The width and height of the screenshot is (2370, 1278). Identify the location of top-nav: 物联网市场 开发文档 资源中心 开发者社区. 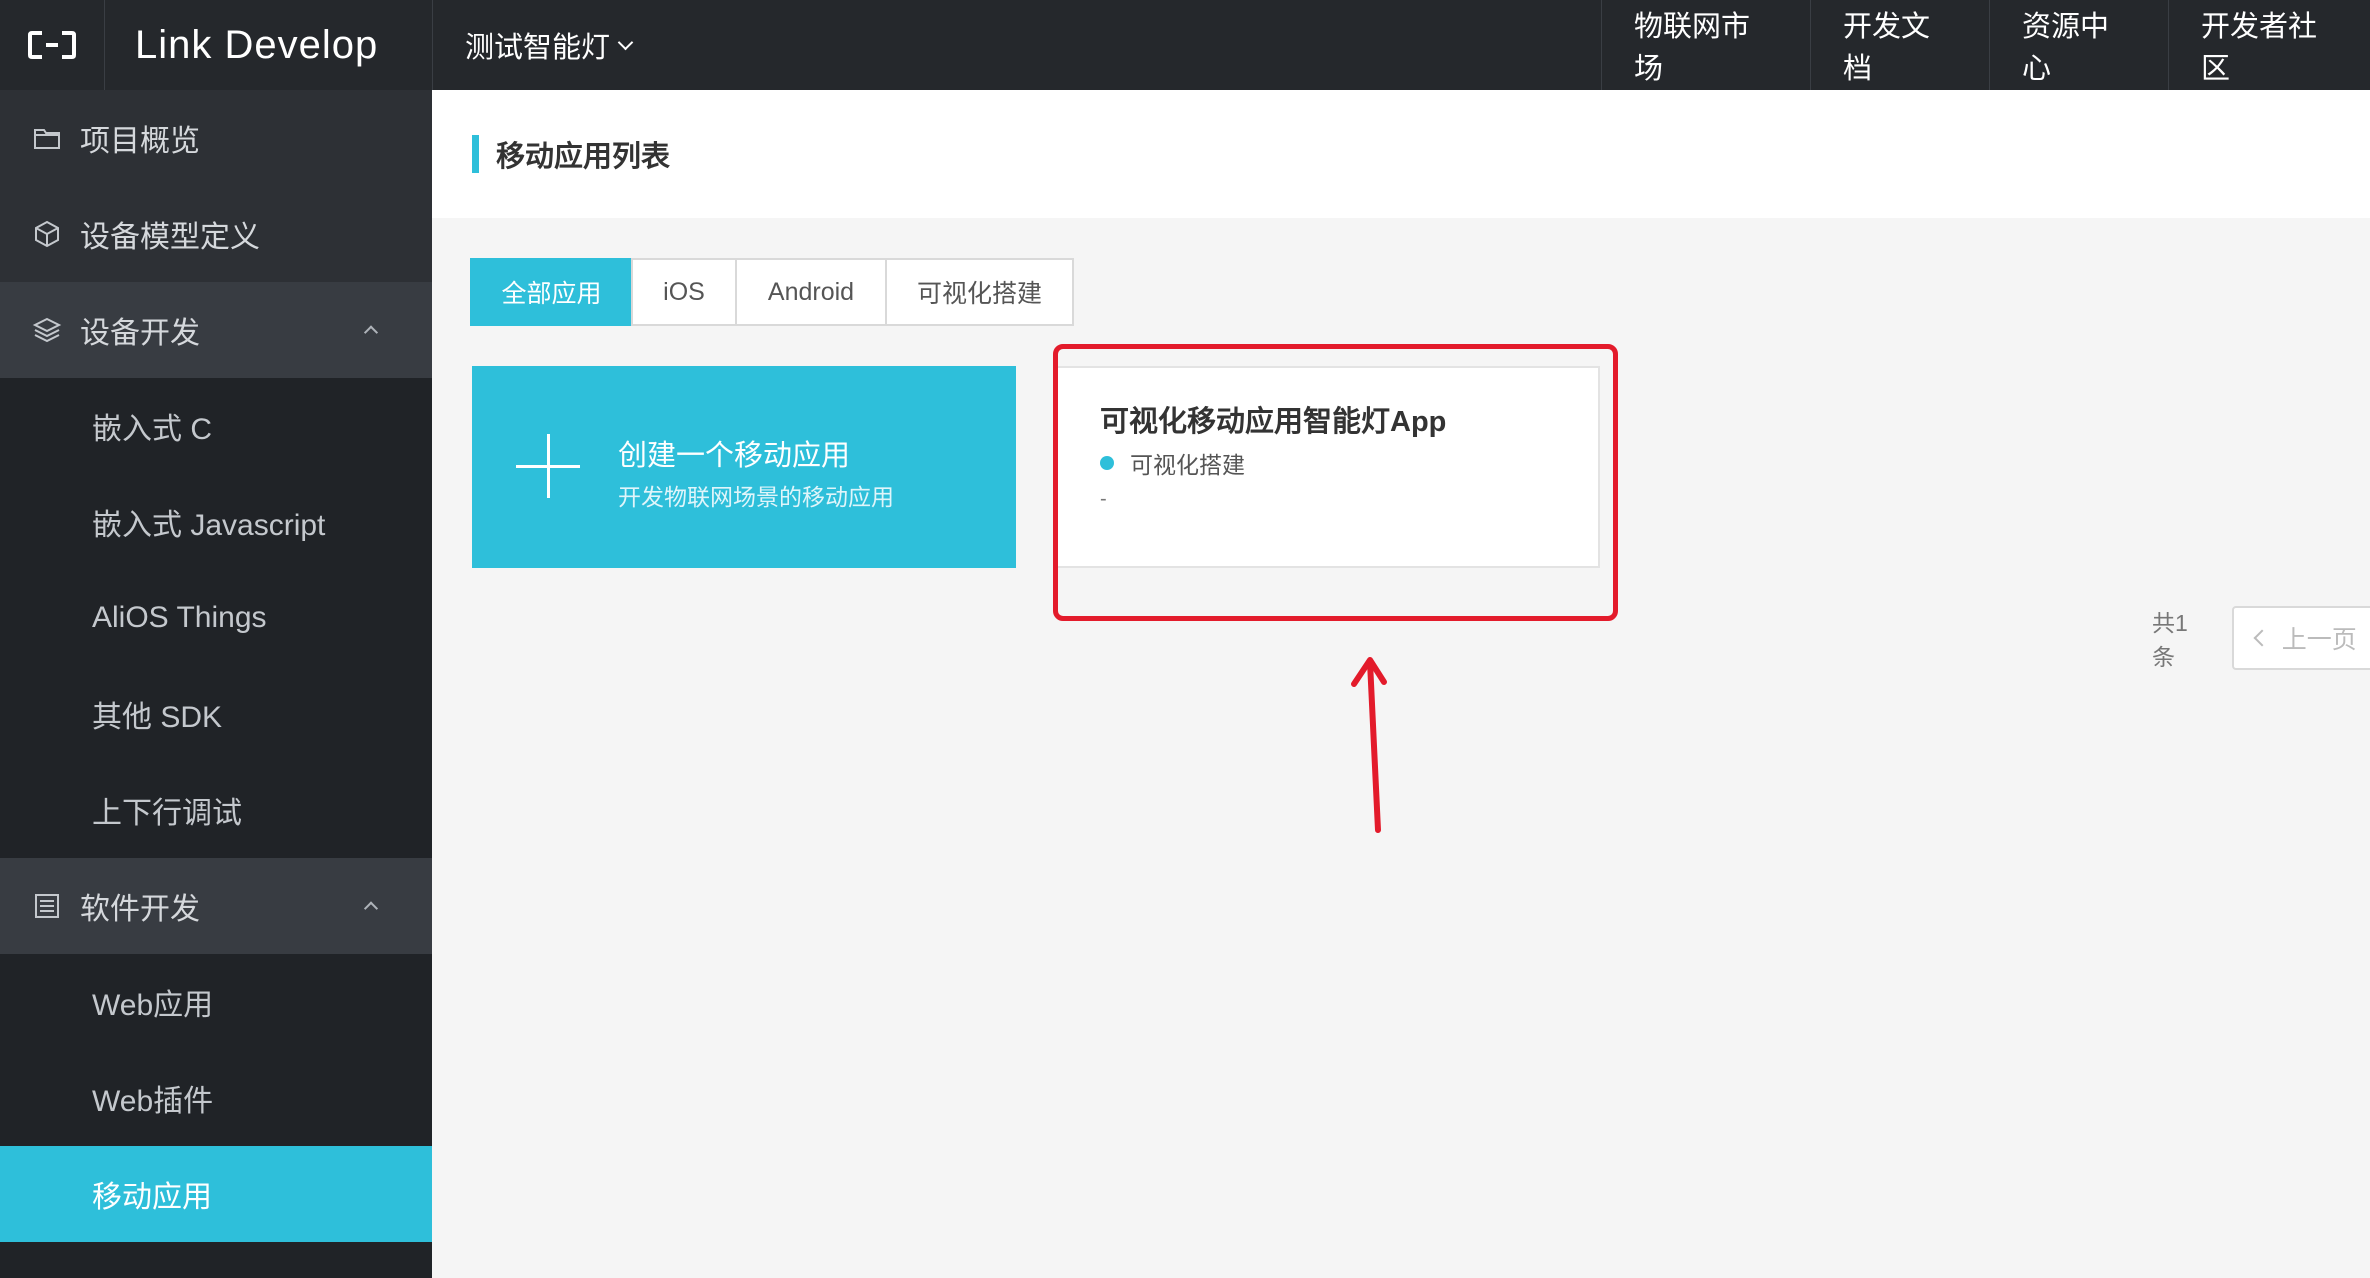
(1985, 45).